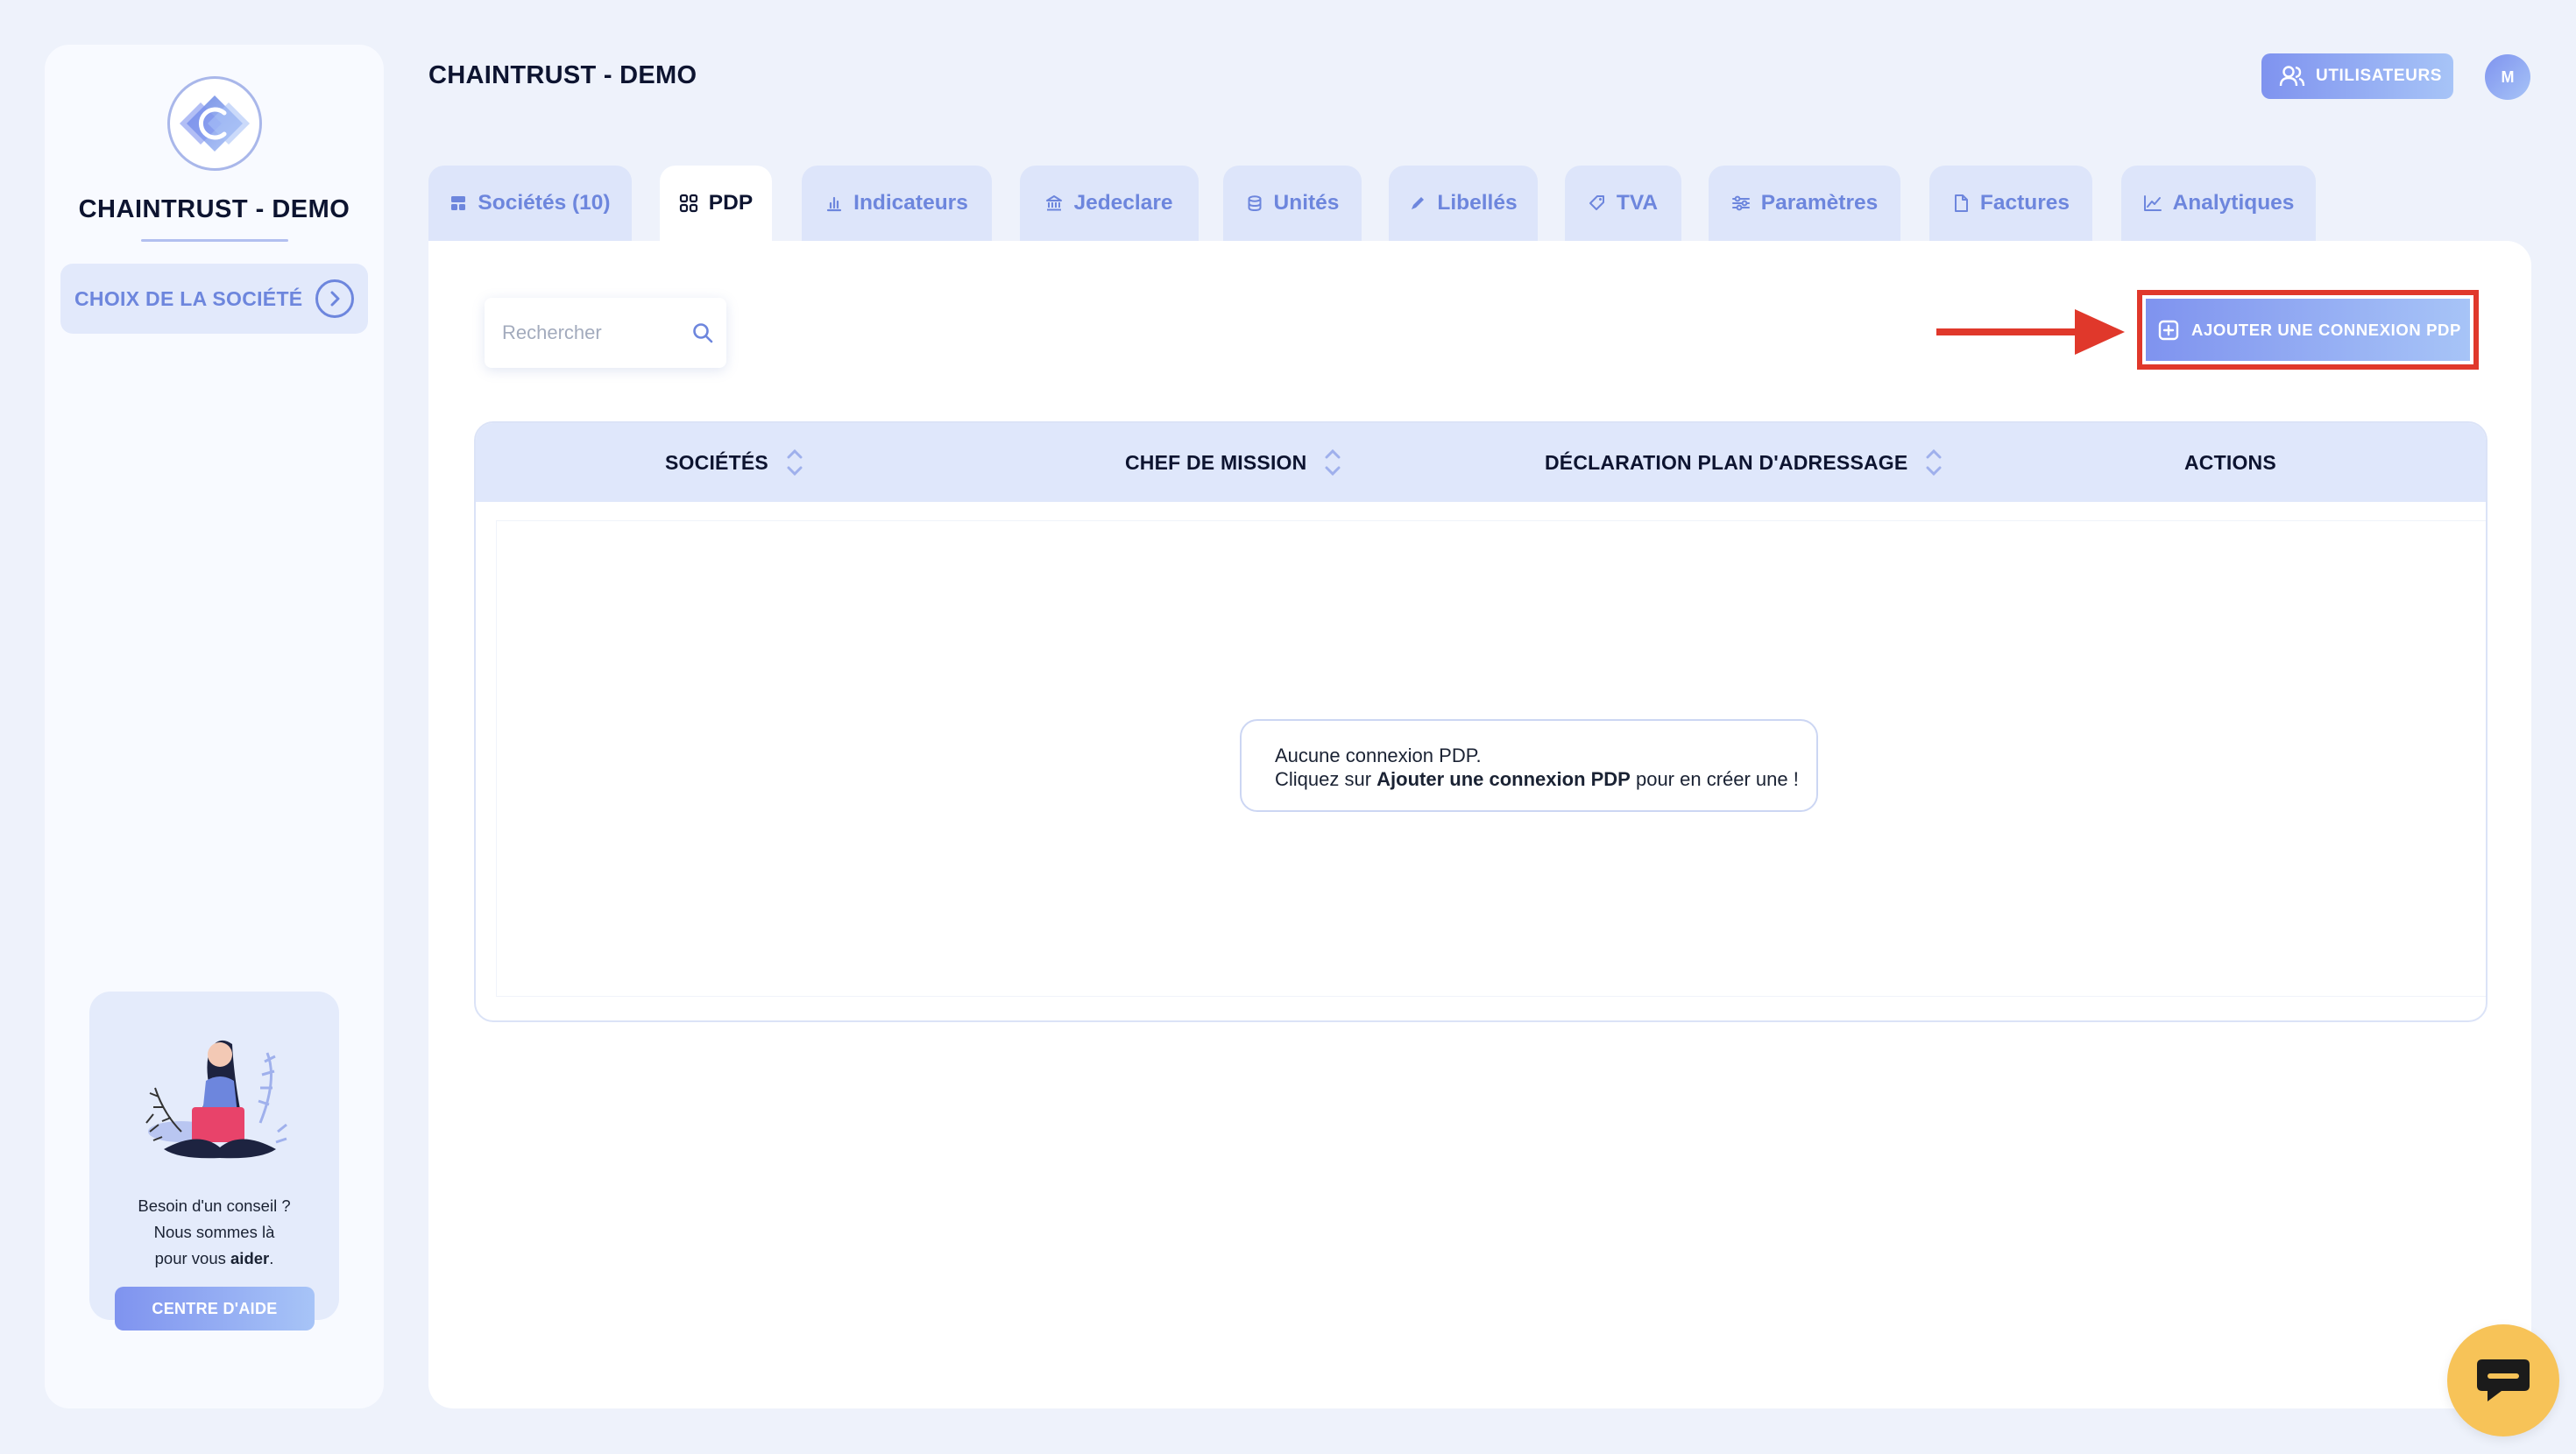  Describe the element at coordinates (734, 462) in the screenshot. I see `column-header-societes: SOCIÉTÉS` at that location.